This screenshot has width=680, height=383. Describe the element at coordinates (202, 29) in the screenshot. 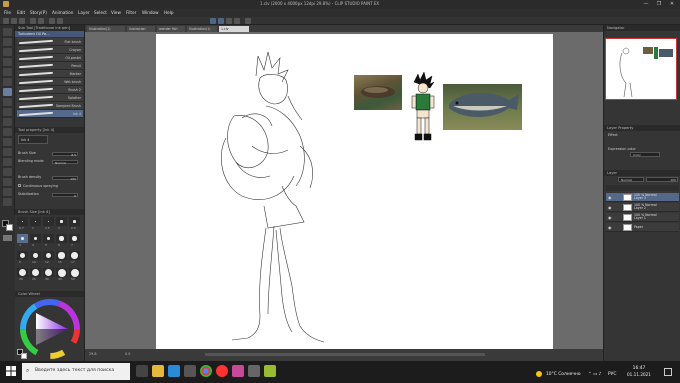

I see `doc-tab-4: Illustration(1)` at that location.